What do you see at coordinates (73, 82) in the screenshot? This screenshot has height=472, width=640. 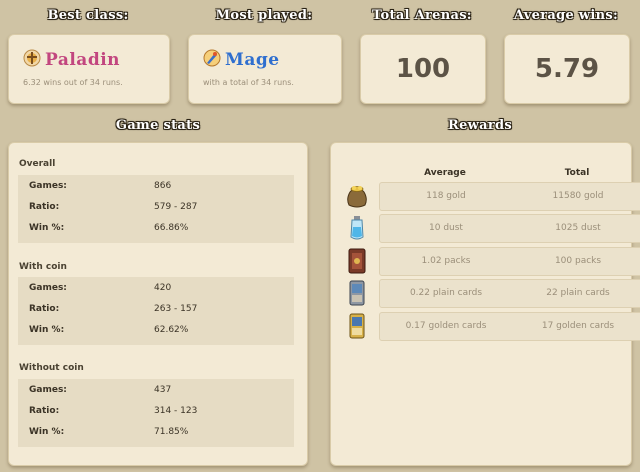 I see `best-class-subtitle: 6.32 wins out of 34 runs.` at bounding box center [73, 82].